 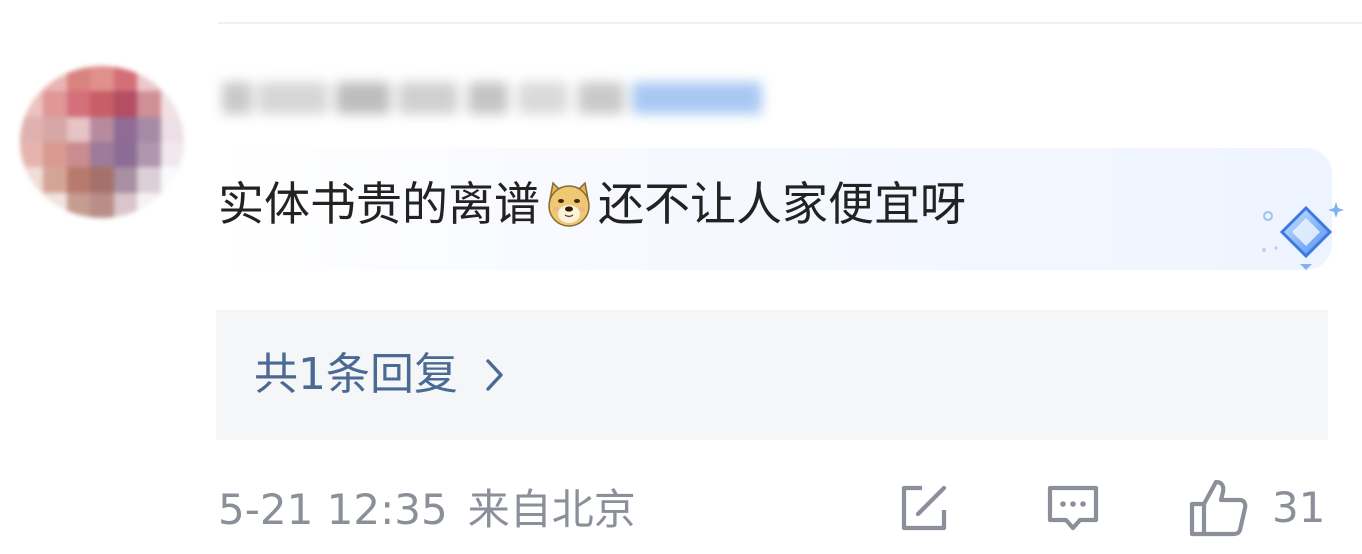 What do you see at coordinates (1073, 508) in the screenshot?
I see `comment-icon` at bounding box center [1073, 508].